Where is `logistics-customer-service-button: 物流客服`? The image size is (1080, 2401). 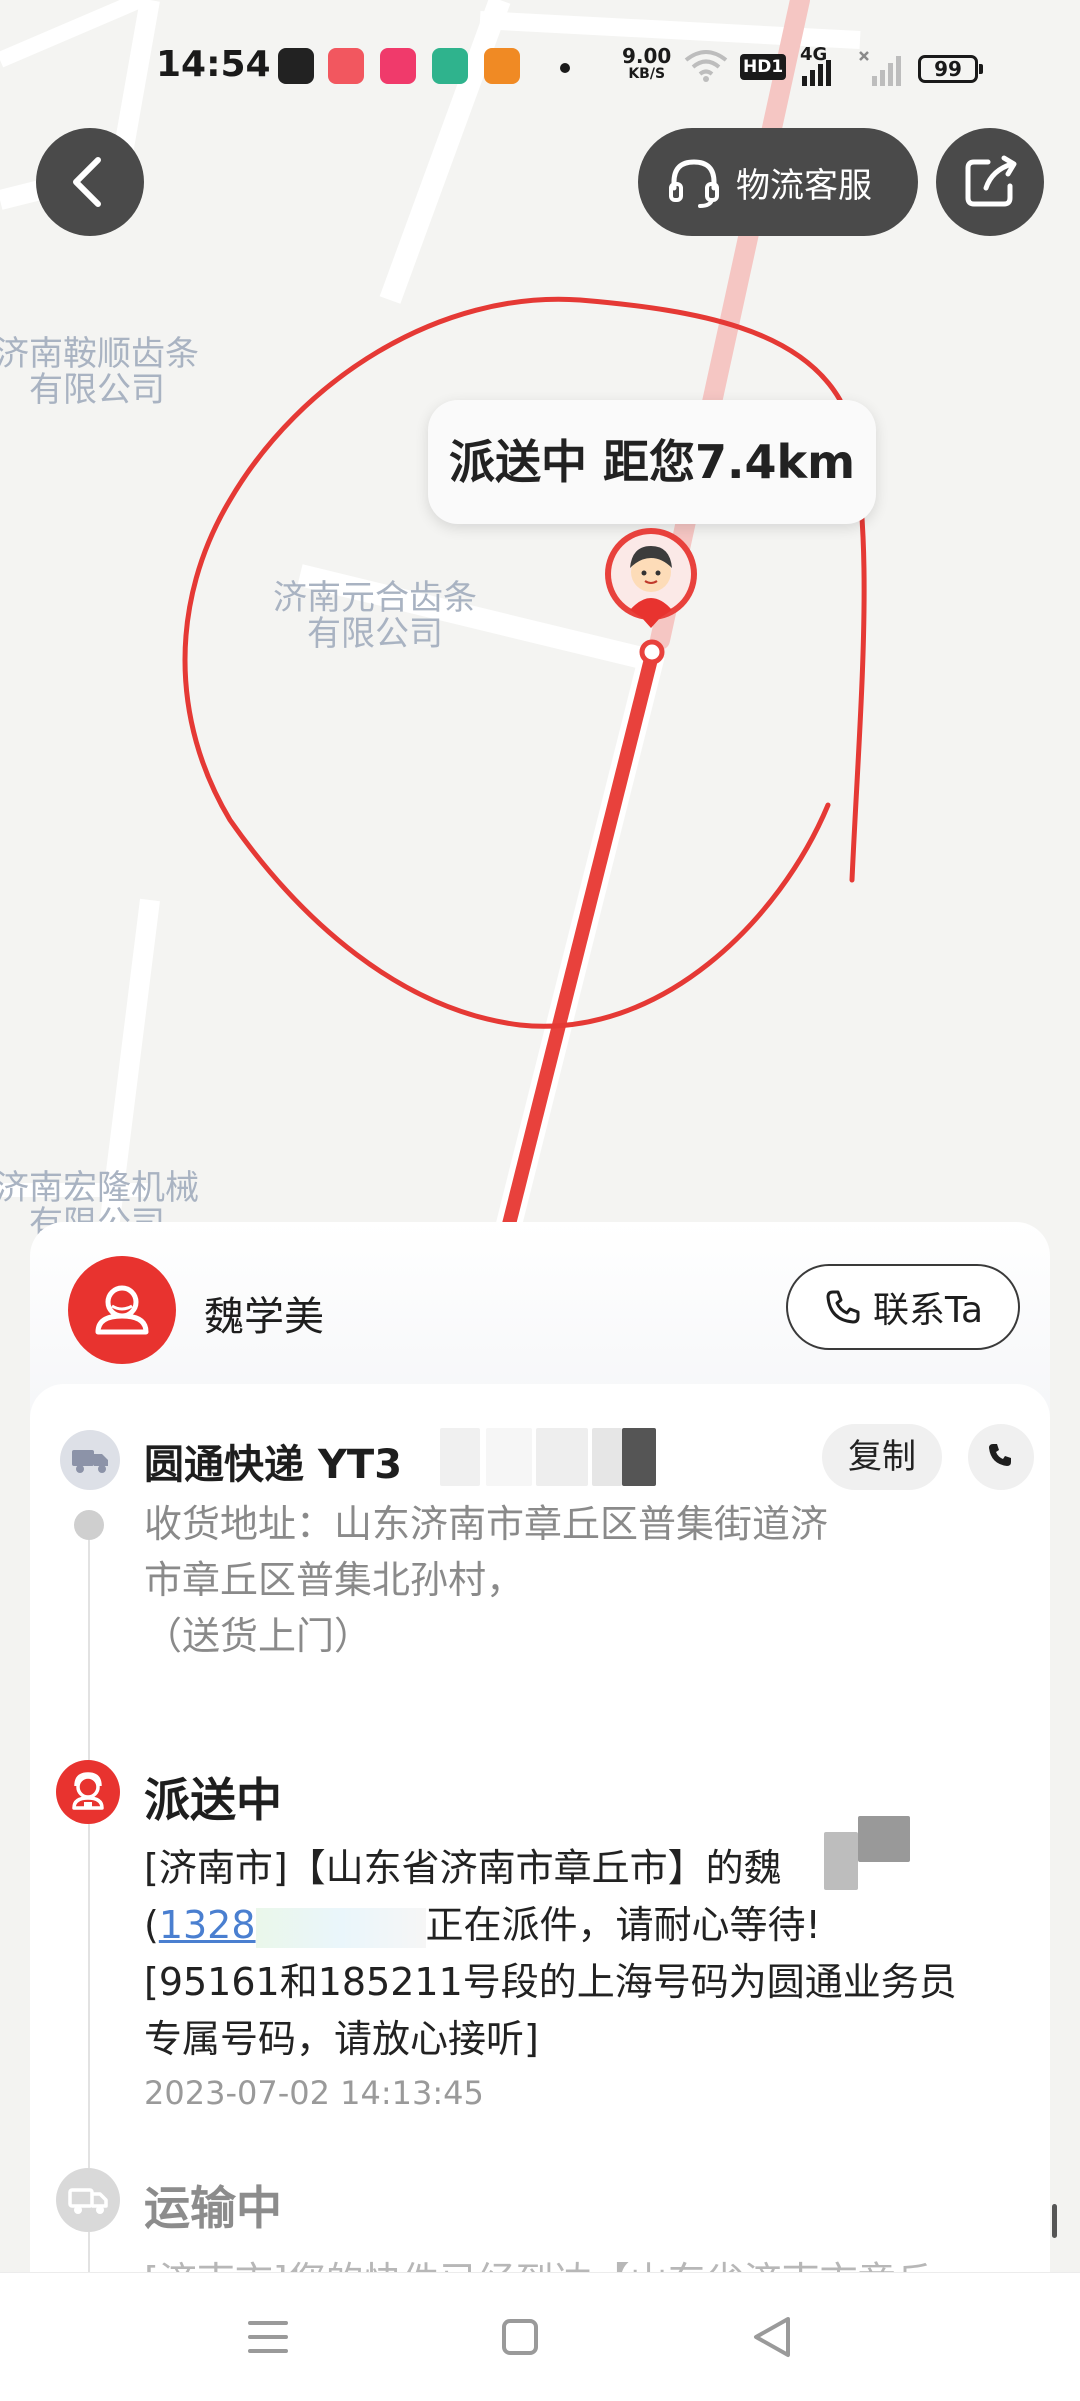
logistics-customer-service-button: 物流客服 is located at coordinates (778, 182).